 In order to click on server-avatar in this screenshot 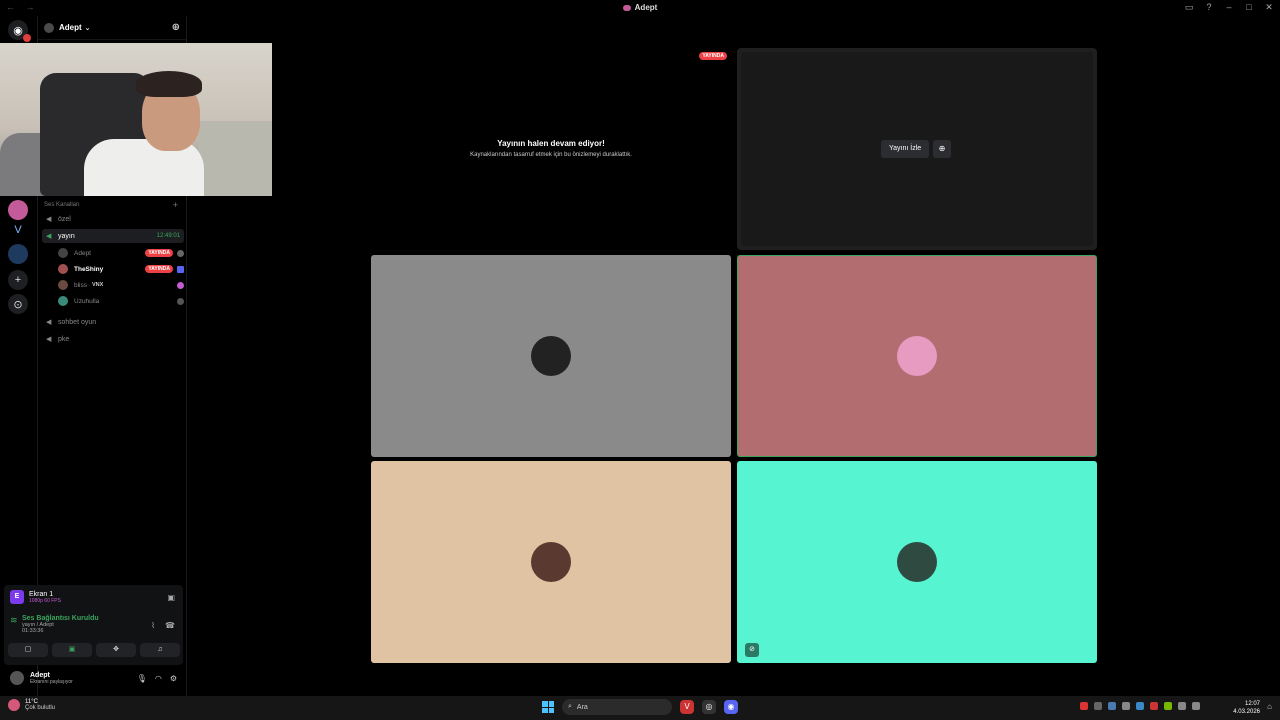, I will do `click(49, 27)`.